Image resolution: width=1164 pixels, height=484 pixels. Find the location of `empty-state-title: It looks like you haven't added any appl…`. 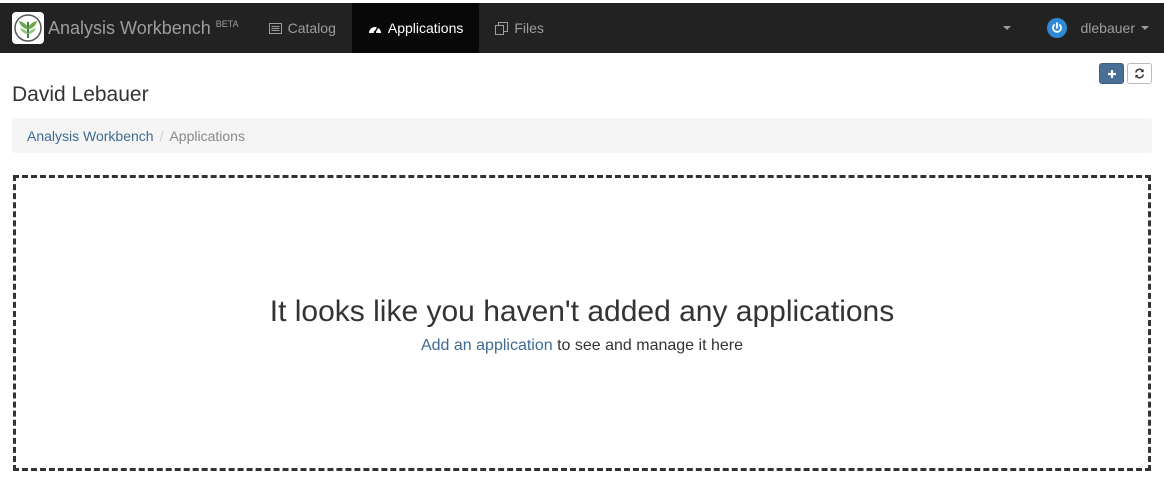

empty-state-title: It looks like you haven't added any appl… is located at coordinates (582, 311).